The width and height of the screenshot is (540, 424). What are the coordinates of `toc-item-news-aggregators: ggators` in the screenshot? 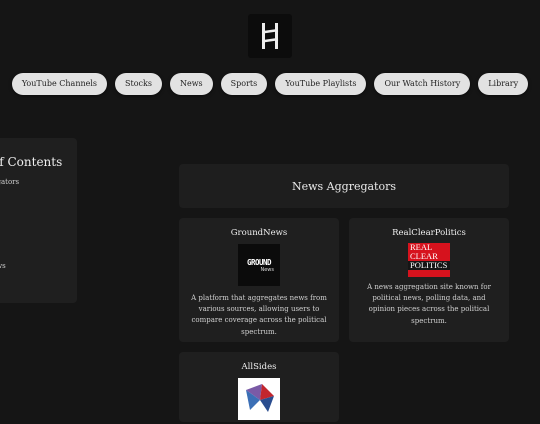 It's located at (9, 182).